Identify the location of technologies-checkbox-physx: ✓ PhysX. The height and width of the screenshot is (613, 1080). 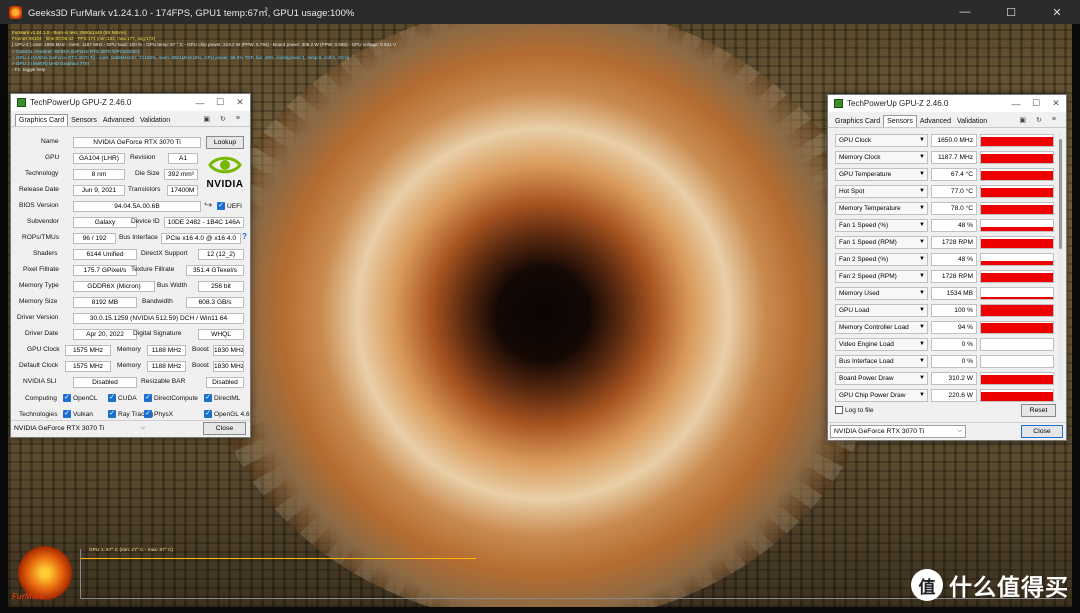
(158, 414).